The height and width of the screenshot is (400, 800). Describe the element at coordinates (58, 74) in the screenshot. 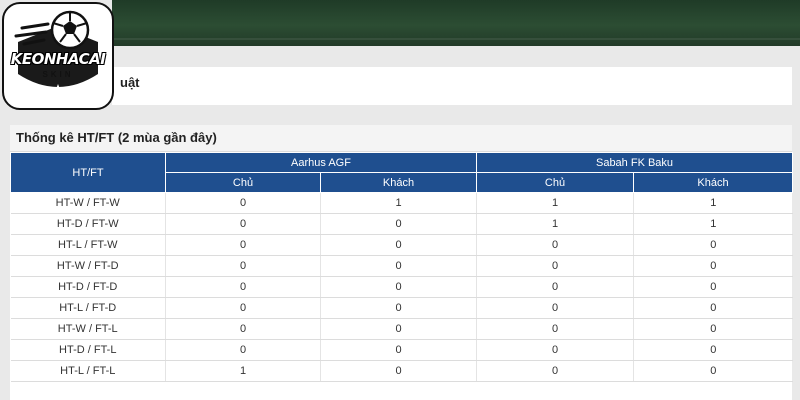

I see `logo-subtext: SKIN` at that location.